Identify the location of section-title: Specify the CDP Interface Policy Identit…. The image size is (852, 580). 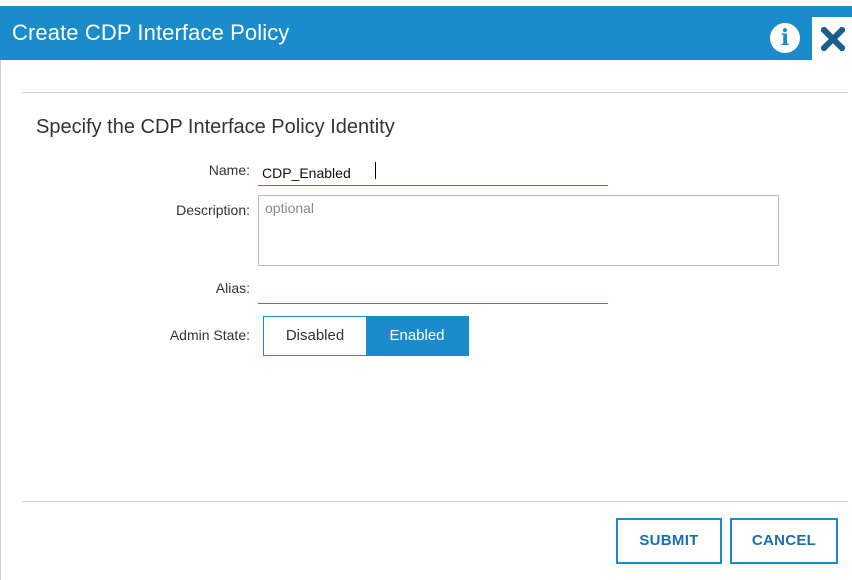
(215, 127).